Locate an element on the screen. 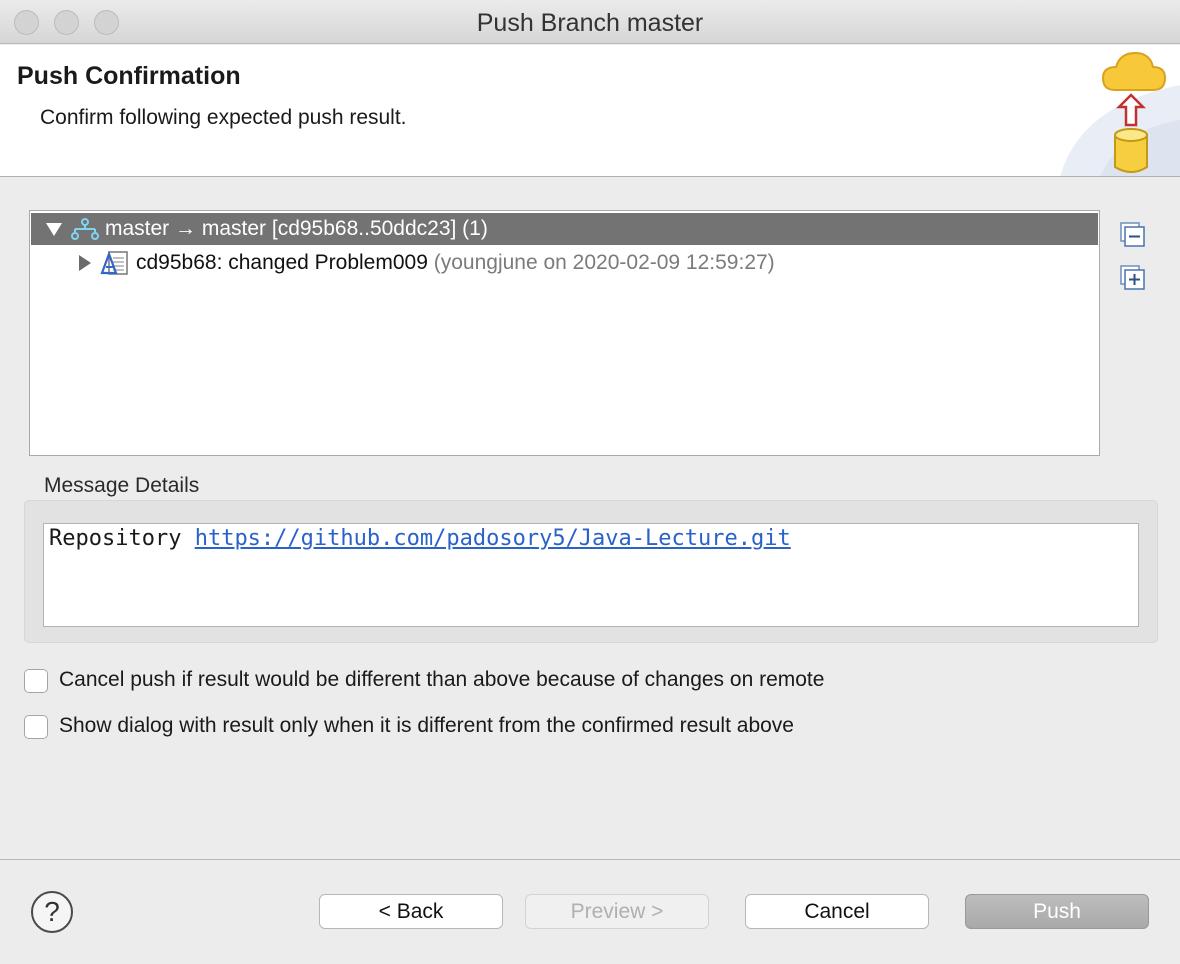 Image resolution: width=1180 pixels, height=964 pixels. collapse-all-icon is located at coordinates (1133, 235).